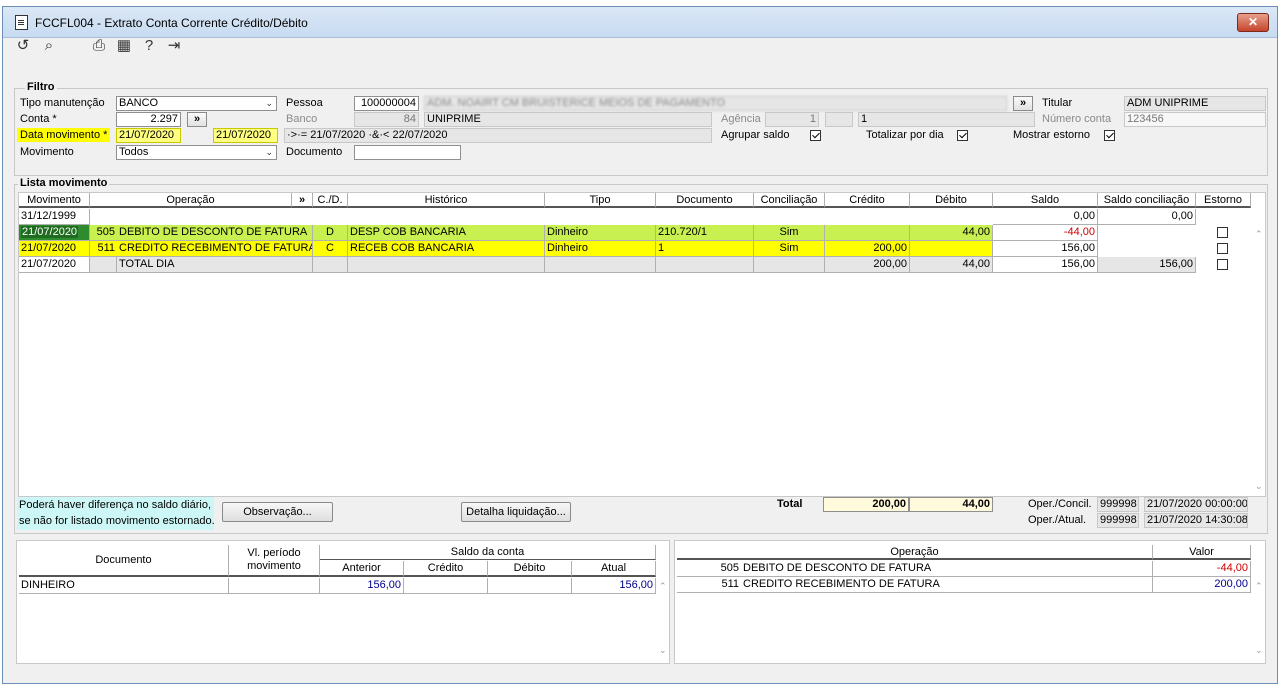 The image size is (1284, 686). What do you see at coordinates (951, 504) in the screenshot?
I see `total-debito-field: 44,00` at bounding box center [951, 504].